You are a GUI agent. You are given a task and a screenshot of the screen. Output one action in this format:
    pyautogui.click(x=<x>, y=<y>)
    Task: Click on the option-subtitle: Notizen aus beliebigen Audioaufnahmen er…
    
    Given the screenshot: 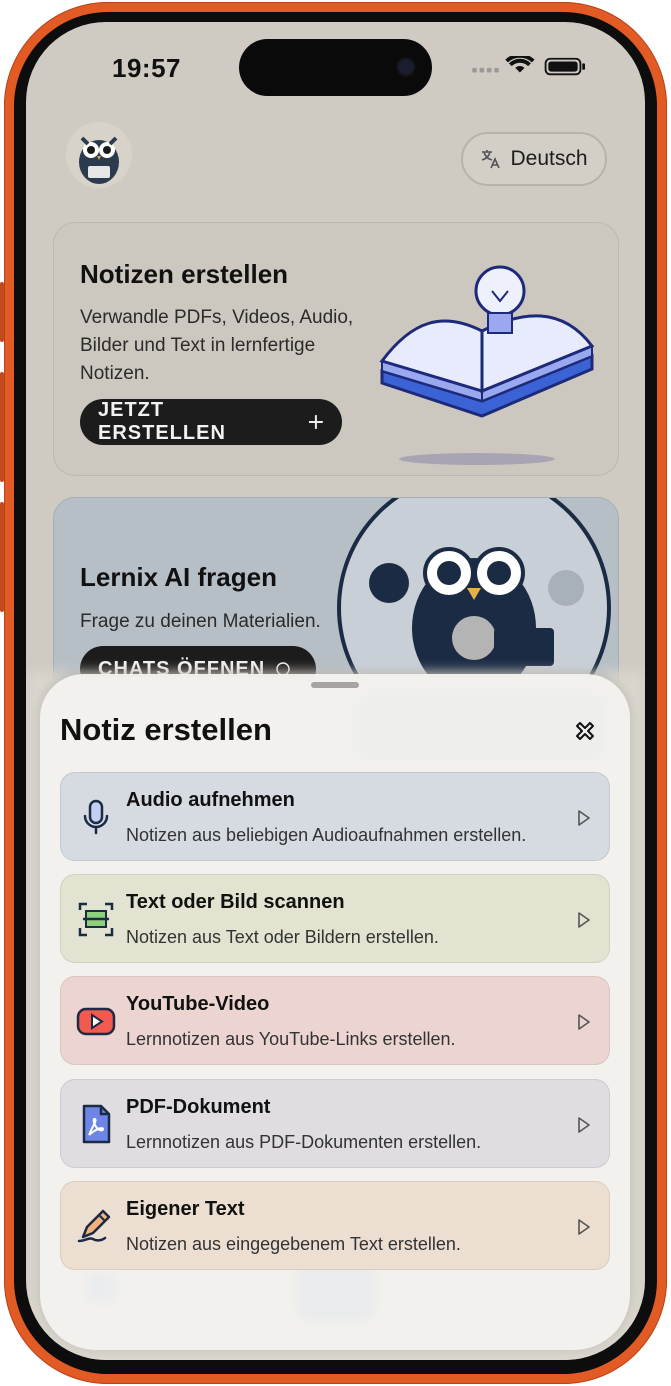 What is the action you would take?
    pyautogui.click(x=326, y=835)
    